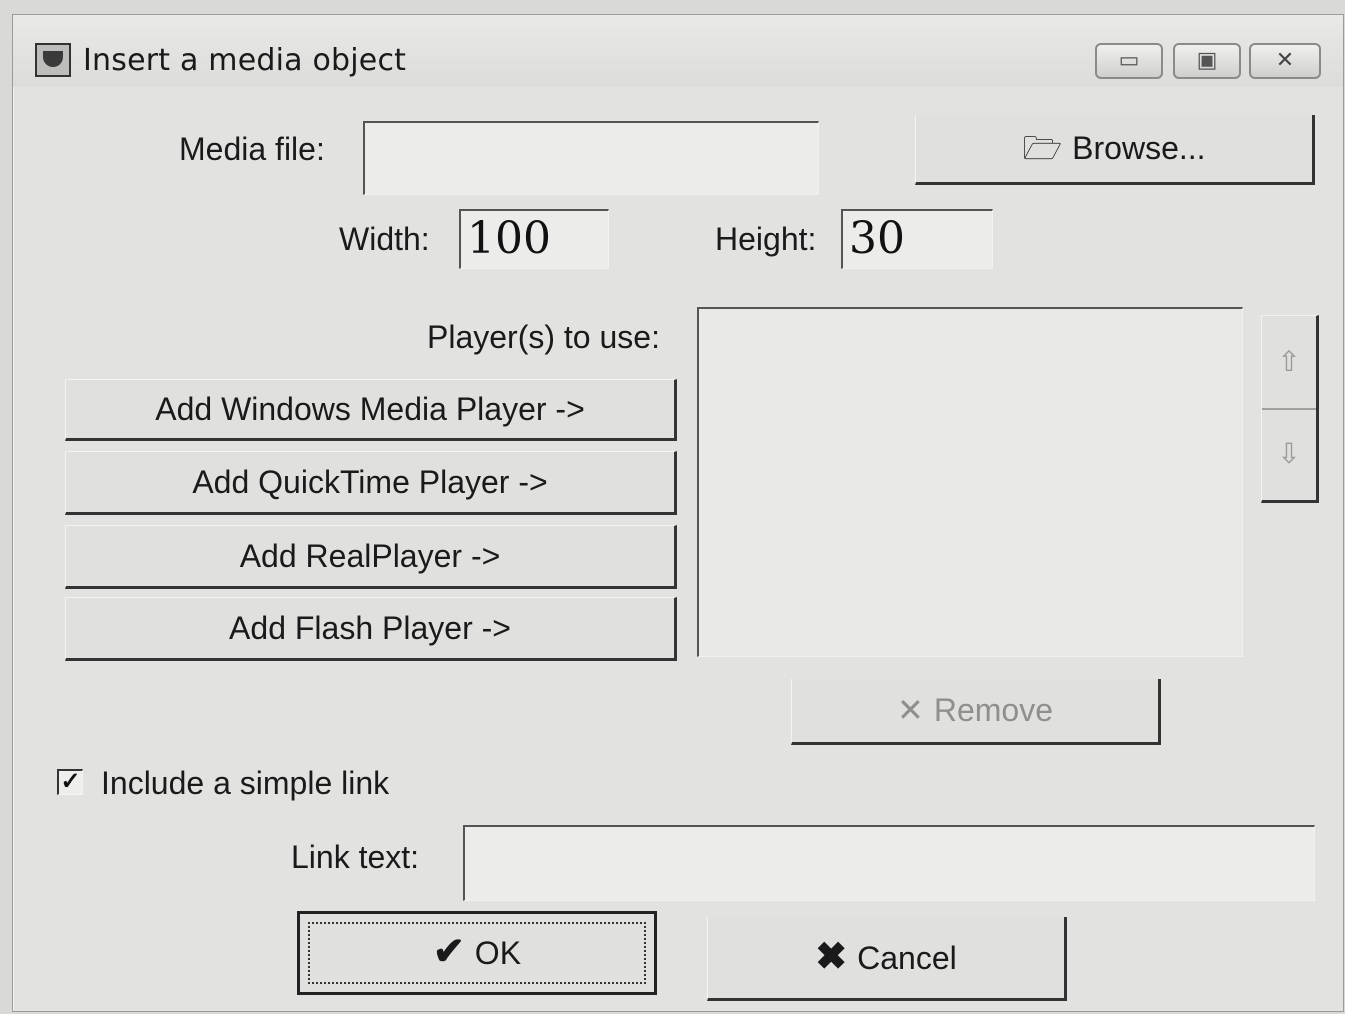  I want to click on include-link-label: Include a simple link, so click(245, 783).